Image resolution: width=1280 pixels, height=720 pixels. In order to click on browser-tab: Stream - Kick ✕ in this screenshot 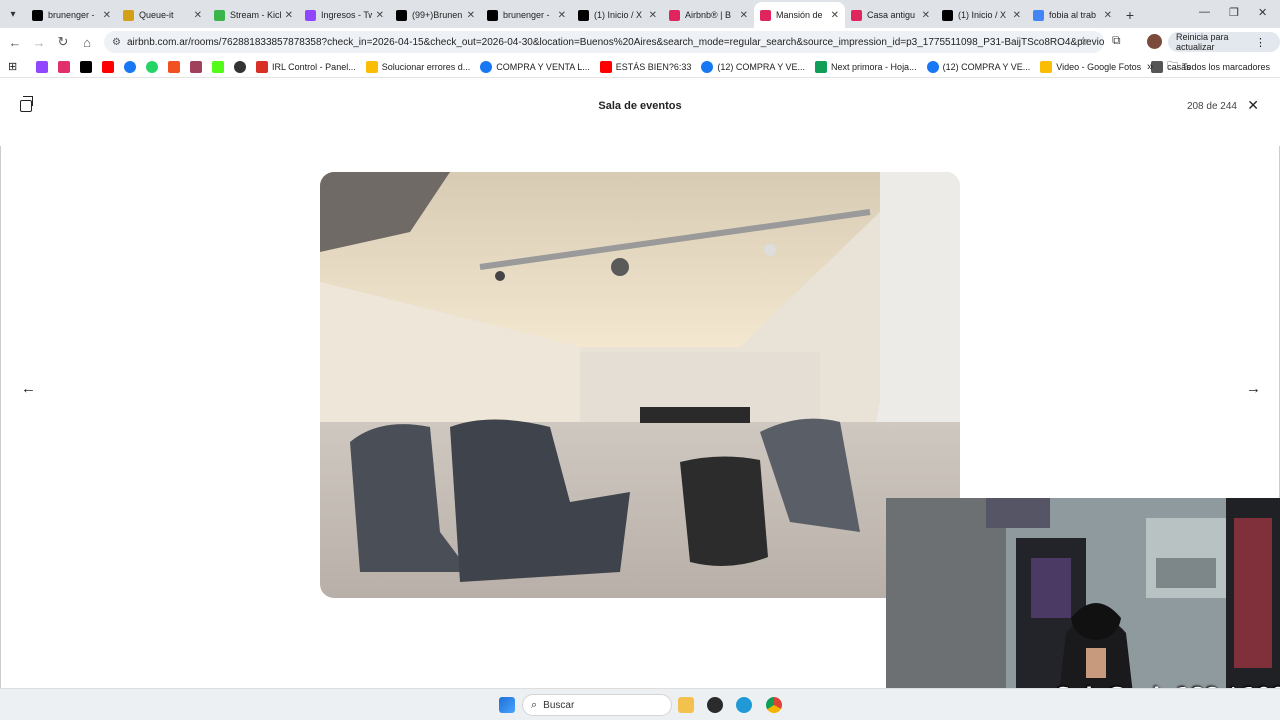, I will do `click(253, 15)`.